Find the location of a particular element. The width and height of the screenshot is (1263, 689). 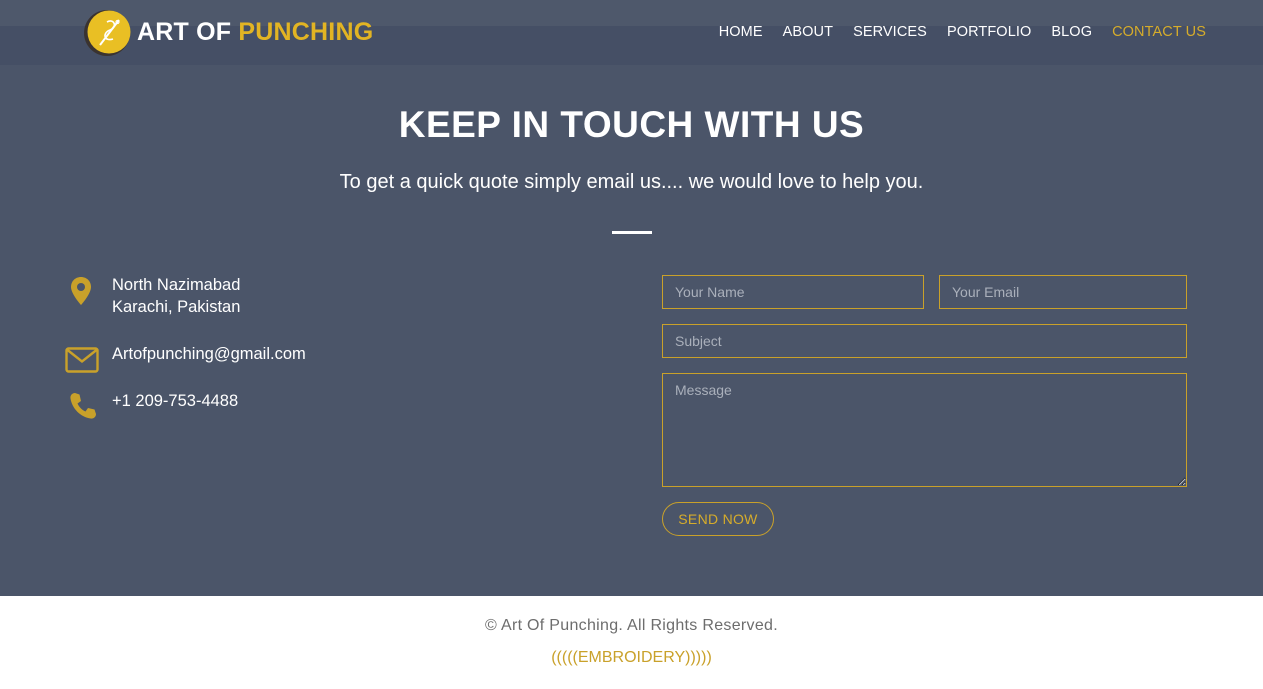

logo-word-1: ART OF is located at coordinates (184, 31).